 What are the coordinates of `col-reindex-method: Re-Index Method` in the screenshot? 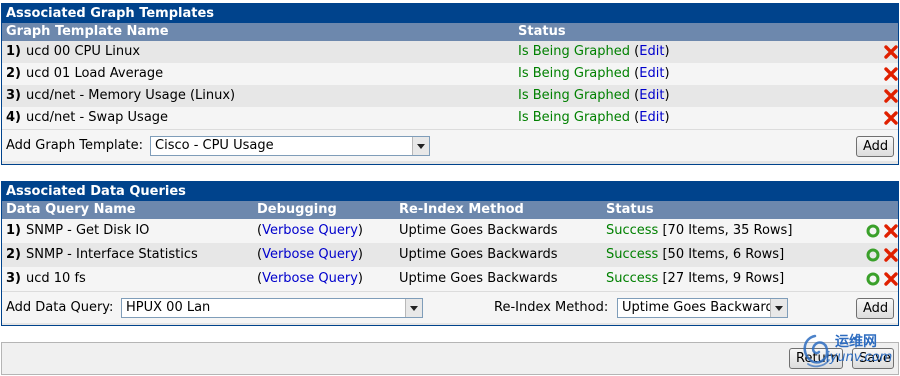 It's located at (461, 209).